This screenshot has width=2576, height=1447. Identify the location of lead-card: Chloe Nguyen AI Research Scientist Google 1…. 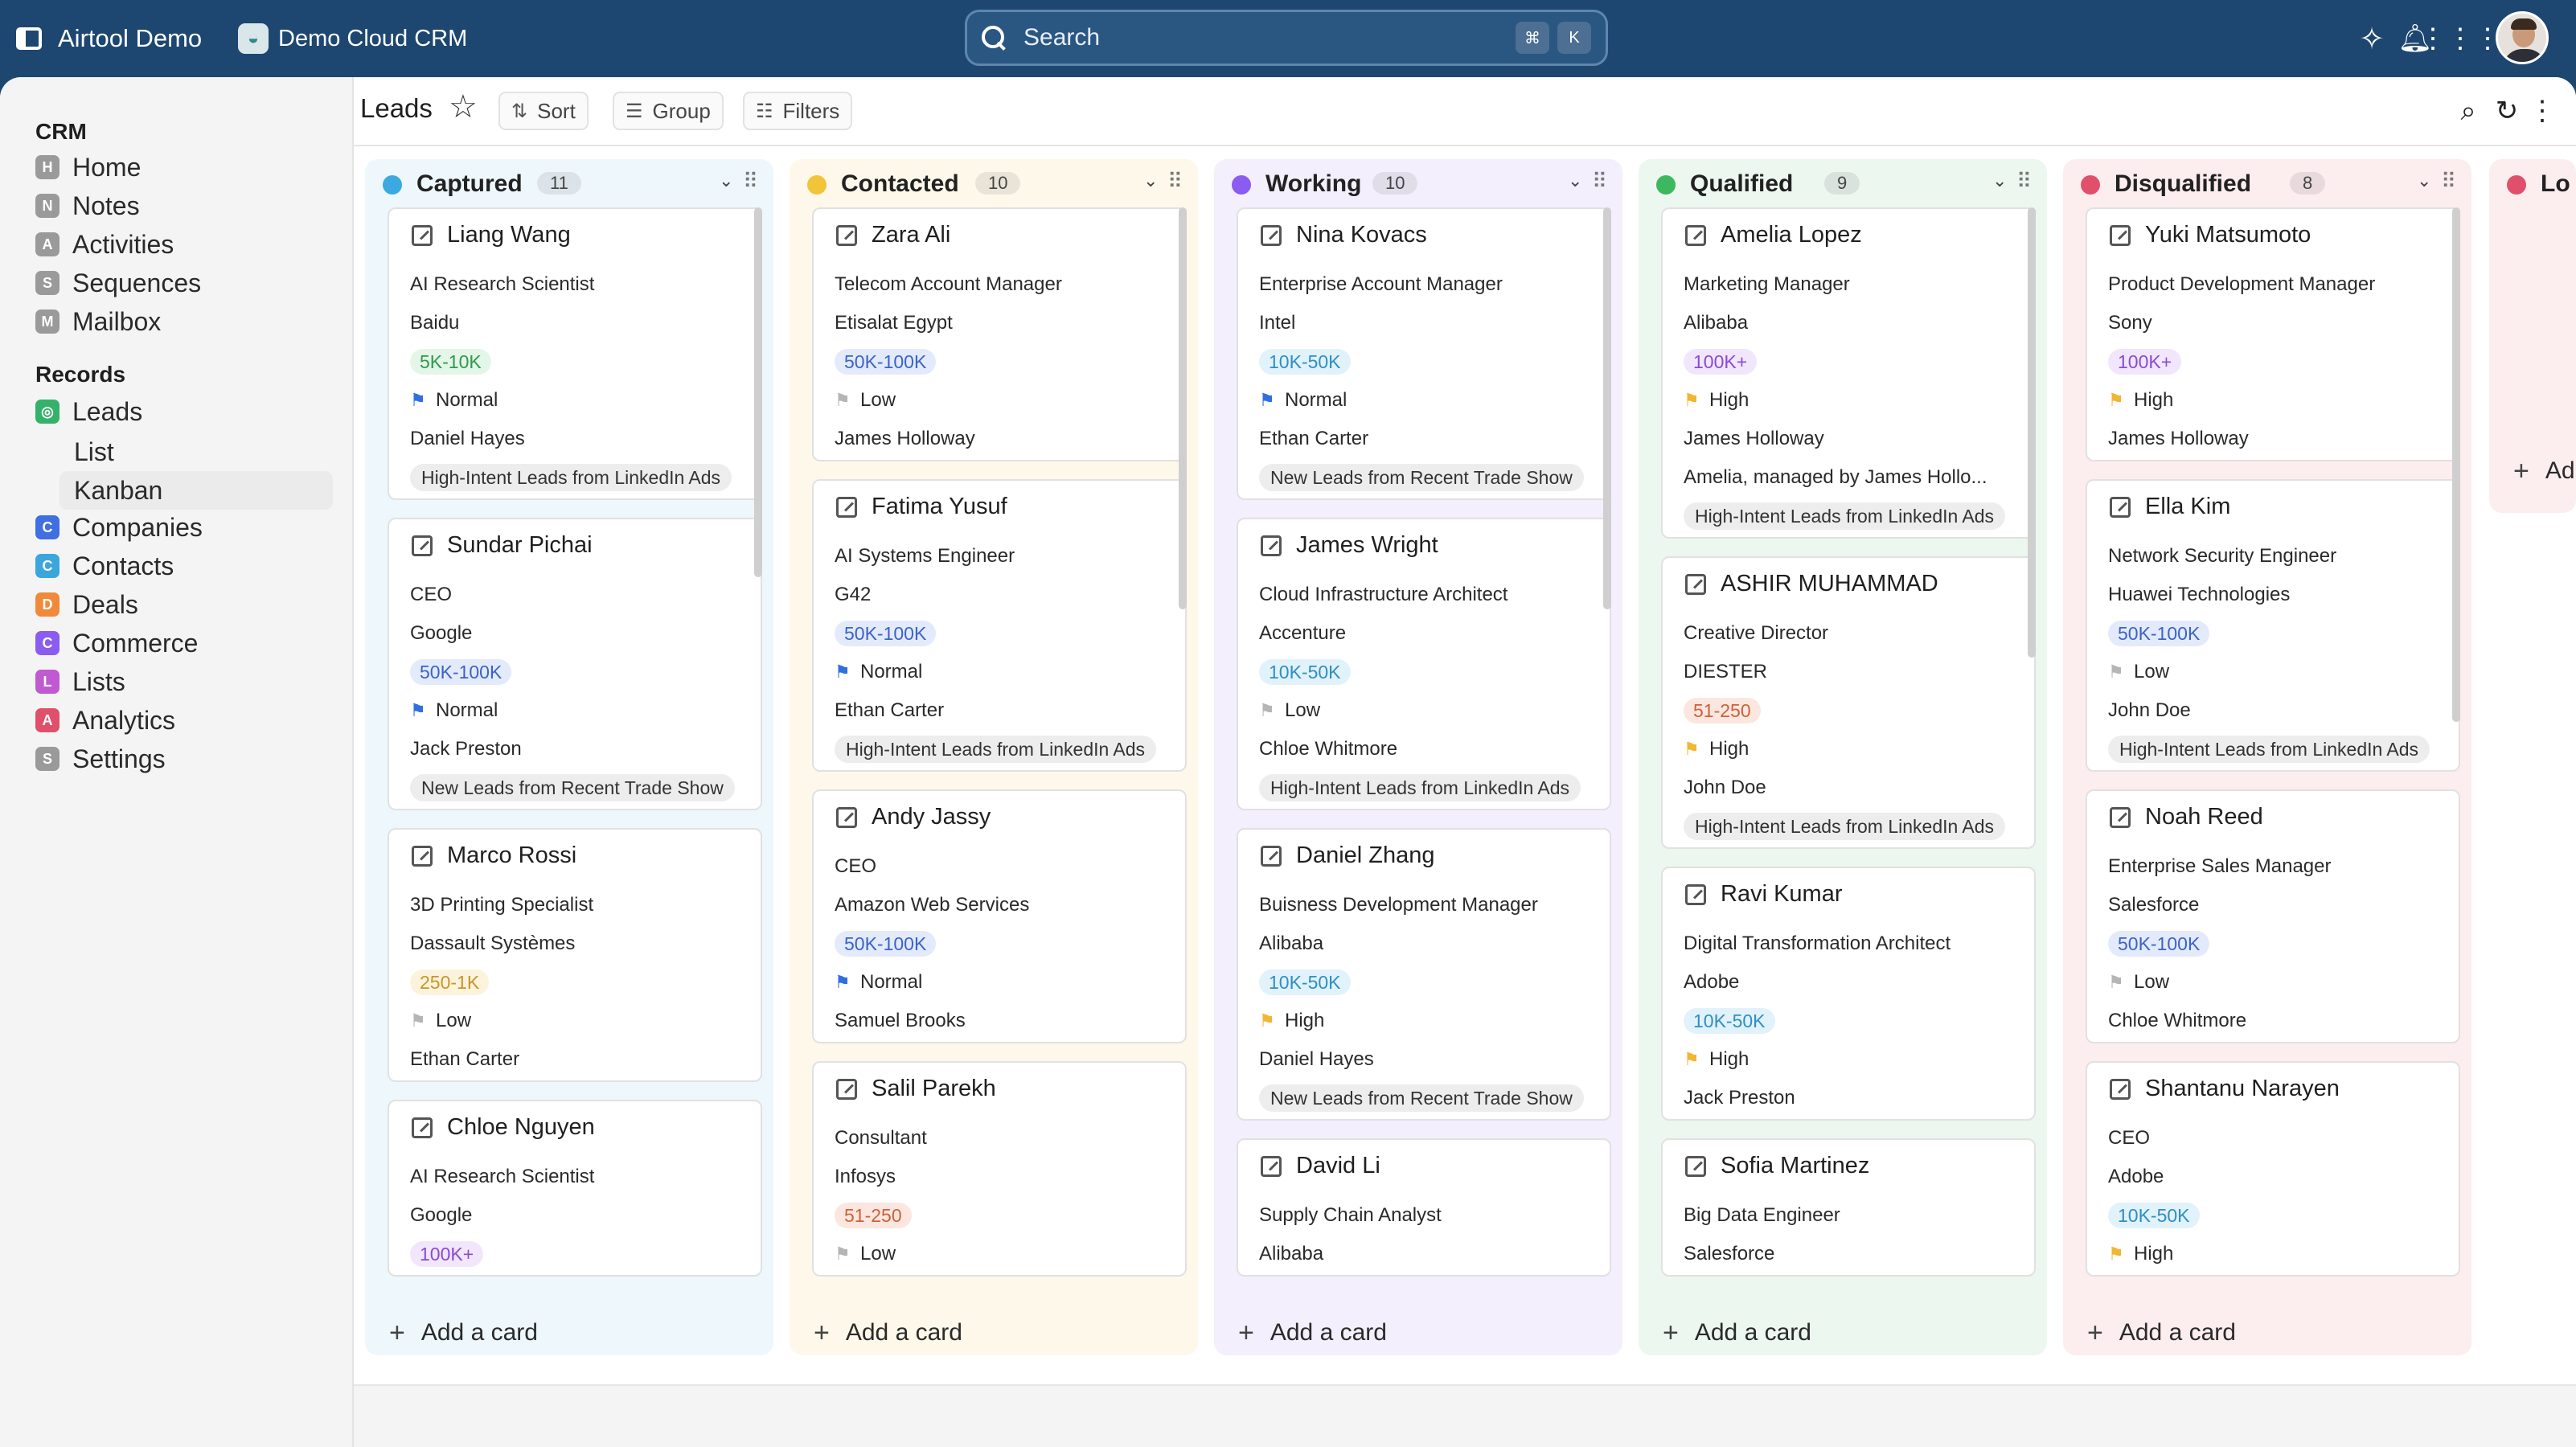
(575, 1188).